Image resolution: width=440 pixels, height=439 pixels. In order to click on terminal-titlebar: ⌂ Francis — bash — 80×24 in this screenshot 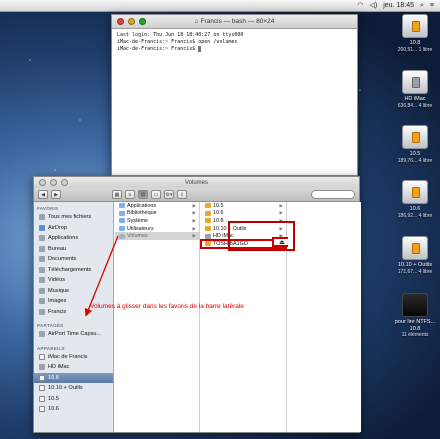, I will do `click(234, 22)`.